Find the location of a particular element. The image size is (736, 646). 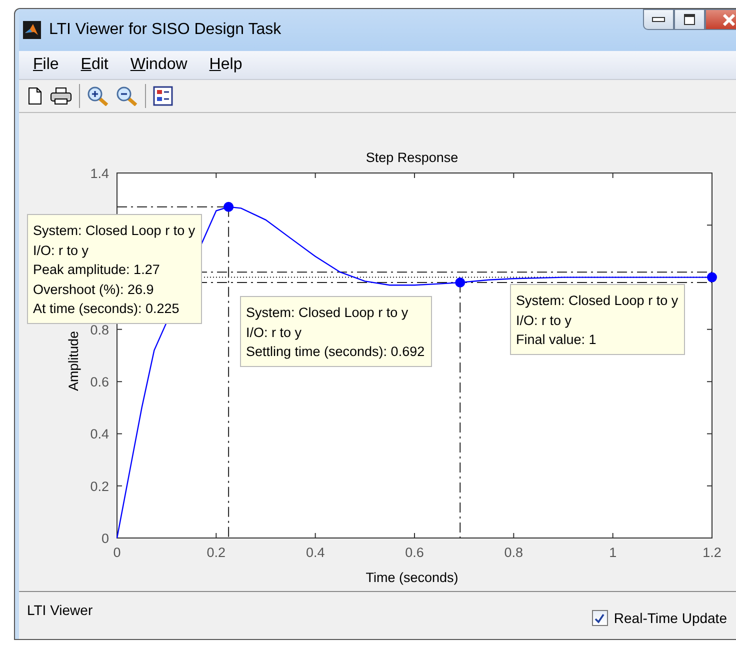

menu-item: File is located at coordinates (47, 65).